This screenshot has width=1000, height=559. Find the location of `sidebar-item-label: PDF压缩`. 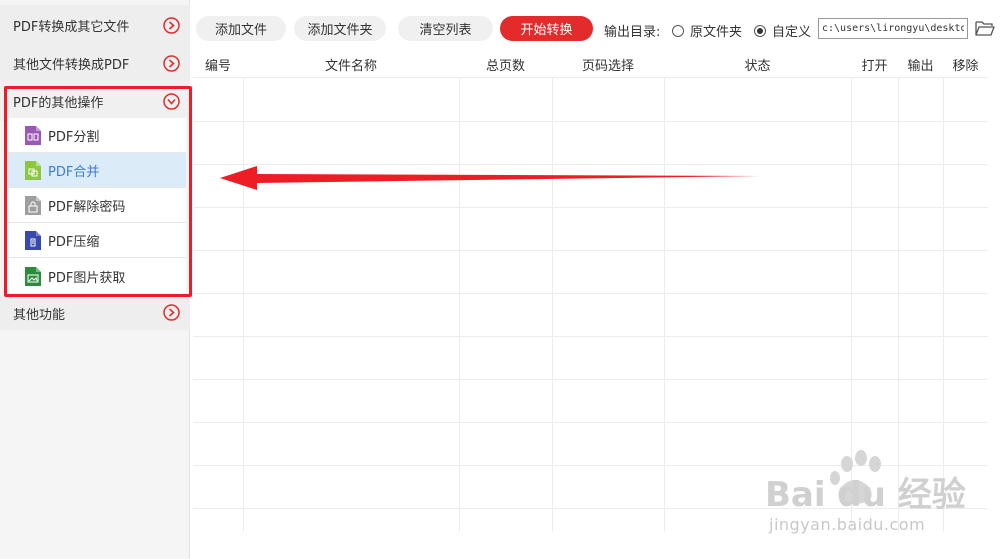

sidebar-item-label: PDF压缩 is located at coordinates (74, 242).